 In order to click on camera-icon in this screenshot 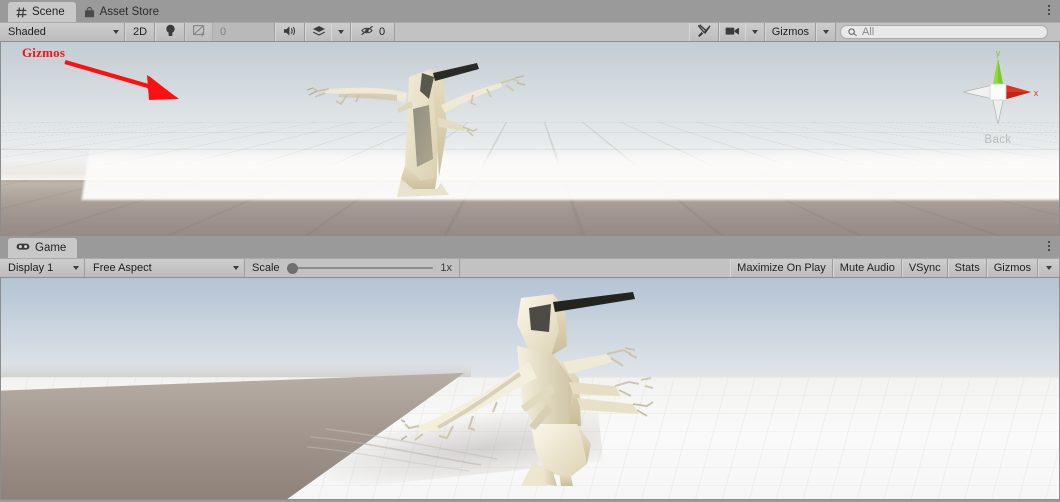, I will do `click(732, 32)`.